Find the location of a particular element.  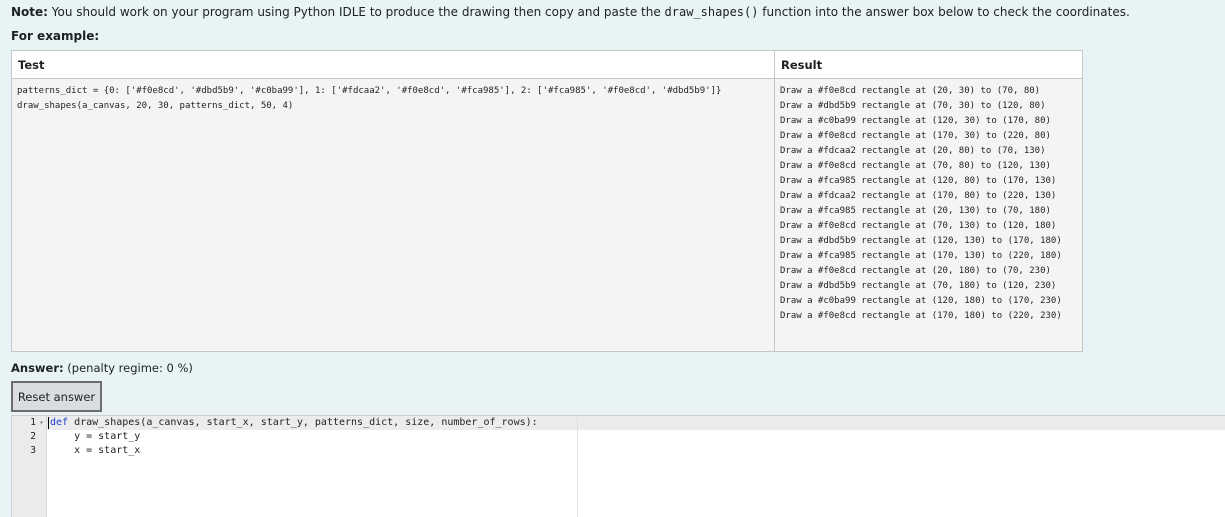

line-number-gutter: 1 ▾ 2 3 is located at coordinates (29, 466).